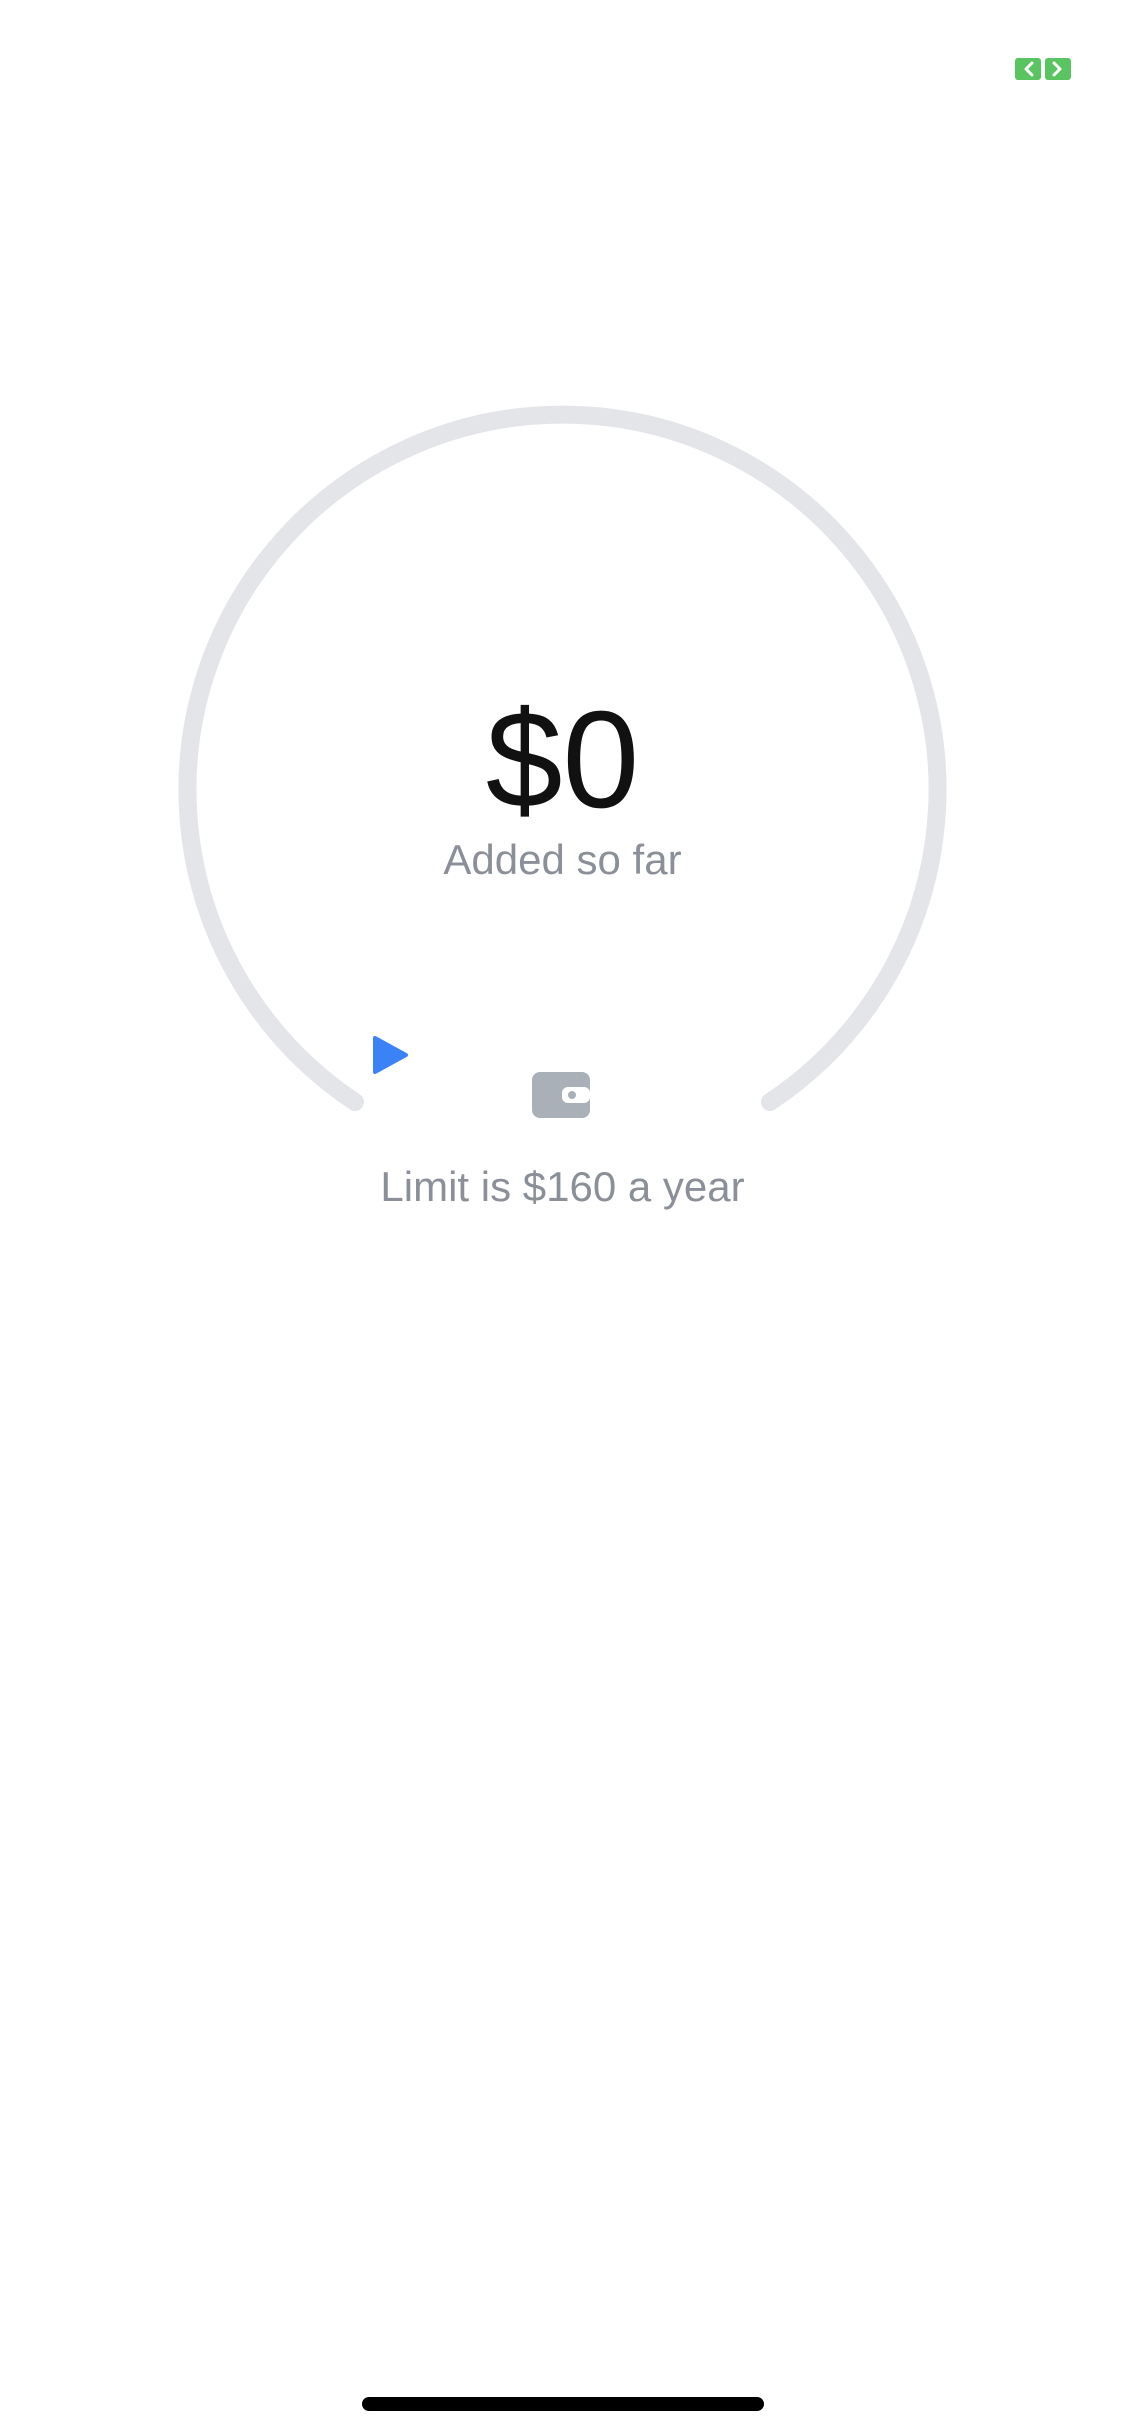  I want to click on play-triangle-icon, so click(390, 1055).